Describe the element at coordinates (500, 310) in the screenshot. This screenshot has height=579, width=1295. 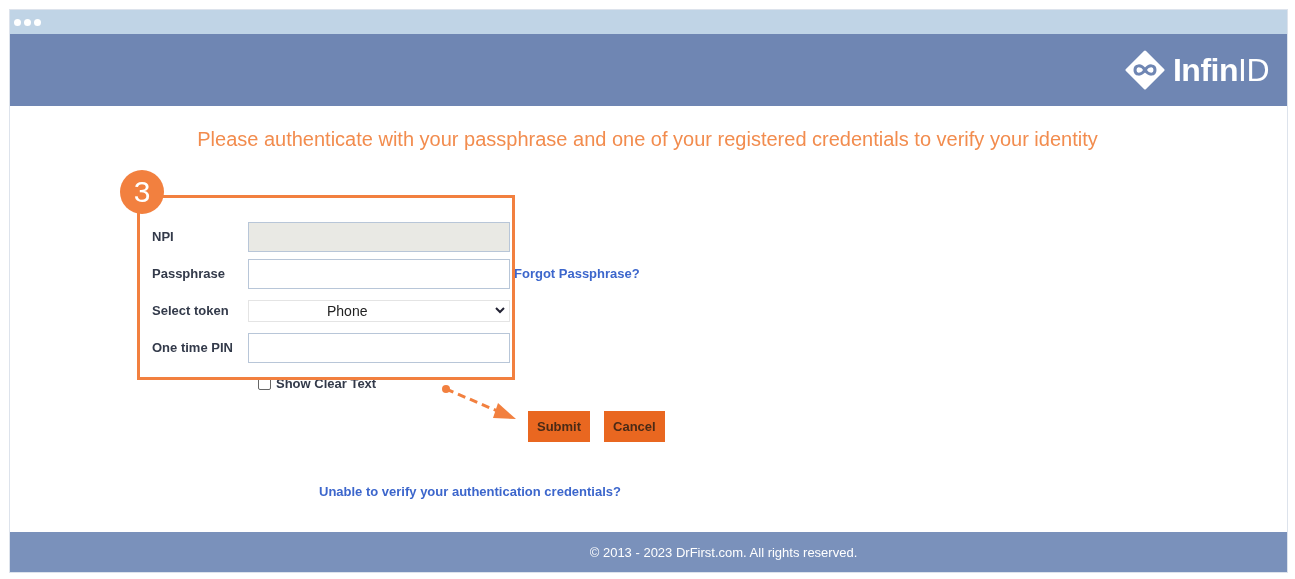
I see `chevron-down-icon` at that location.